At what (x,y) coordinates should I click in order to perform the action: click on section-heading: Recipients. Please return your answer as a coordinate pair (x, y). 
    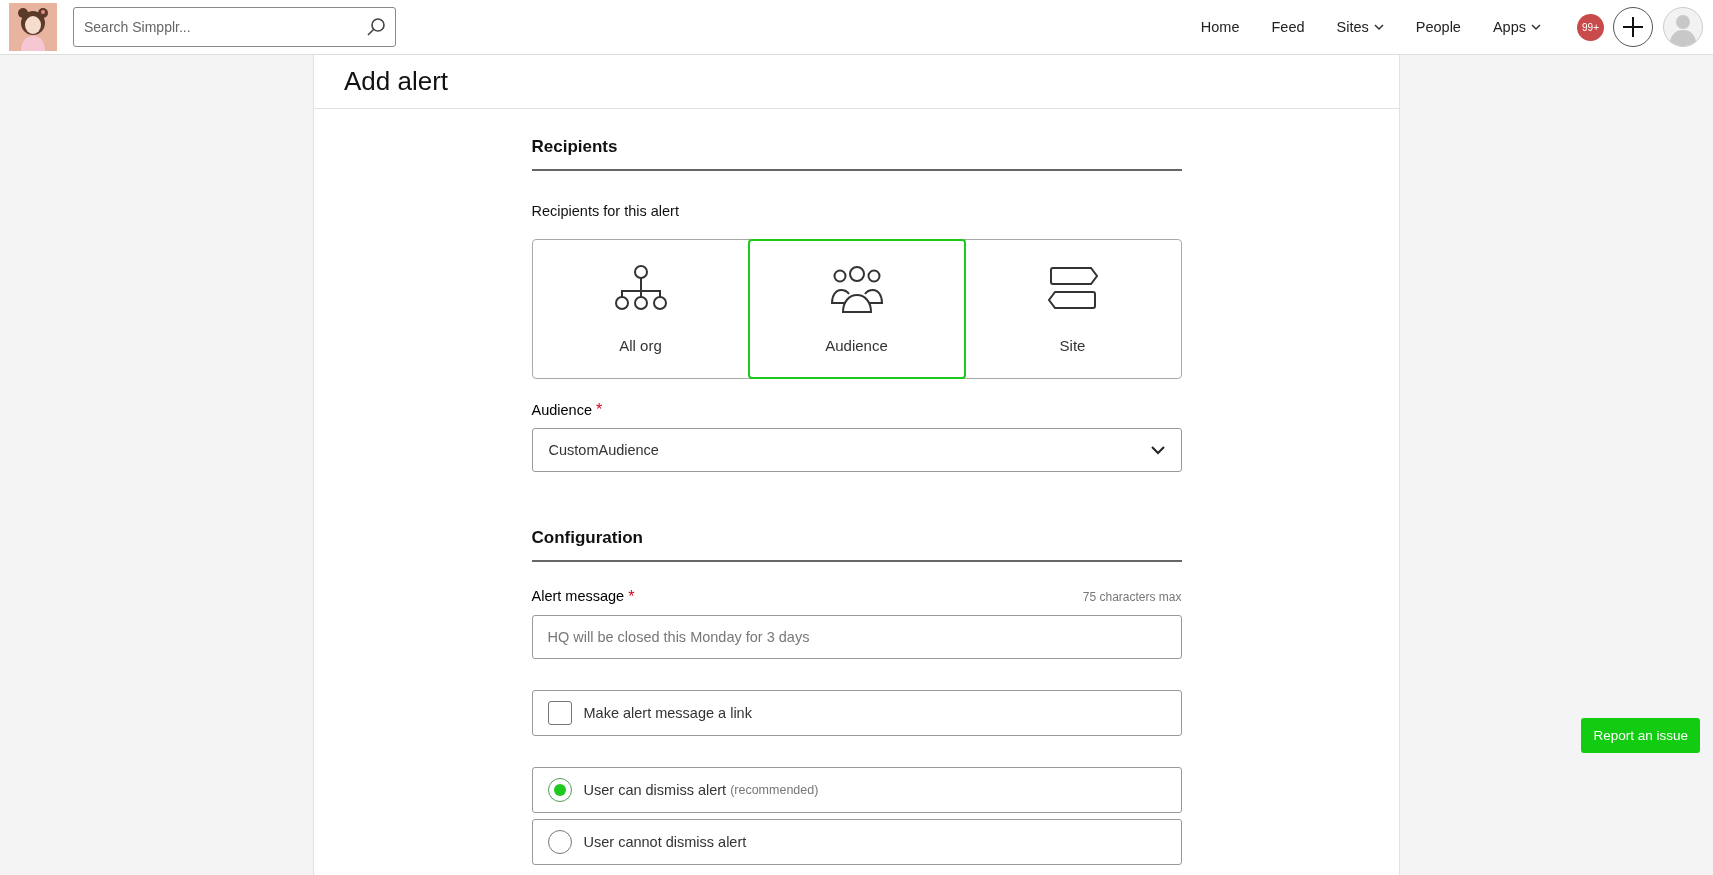
    Looking at the image, I should click on (856, 154).